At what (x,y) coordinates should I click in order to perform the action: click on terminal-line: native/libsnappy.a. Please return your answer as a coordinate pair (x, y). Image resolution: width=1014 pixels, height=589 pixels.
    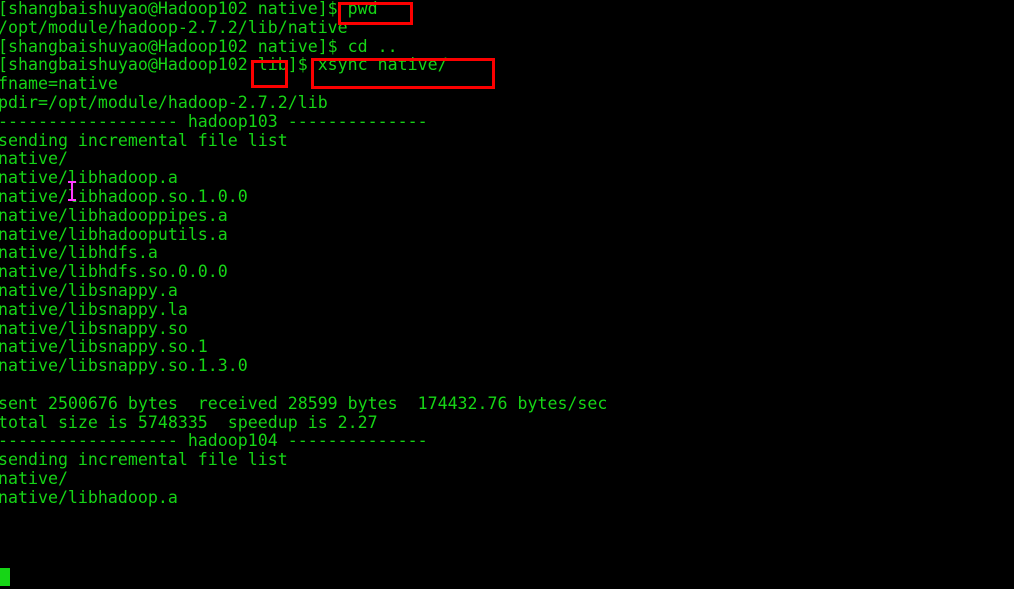
    Looking at the image, I should click on (89, 290).